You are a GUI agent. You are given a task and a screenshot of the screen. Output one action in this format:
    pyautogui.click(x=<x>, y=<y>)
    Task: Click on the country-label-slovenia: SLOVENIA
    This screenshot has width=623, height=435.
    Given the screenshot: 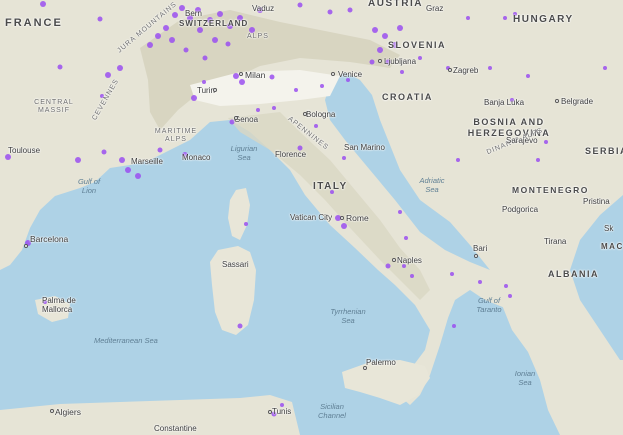 What is the action you would take?
    pyautogui.click(x=417, y=45)
    